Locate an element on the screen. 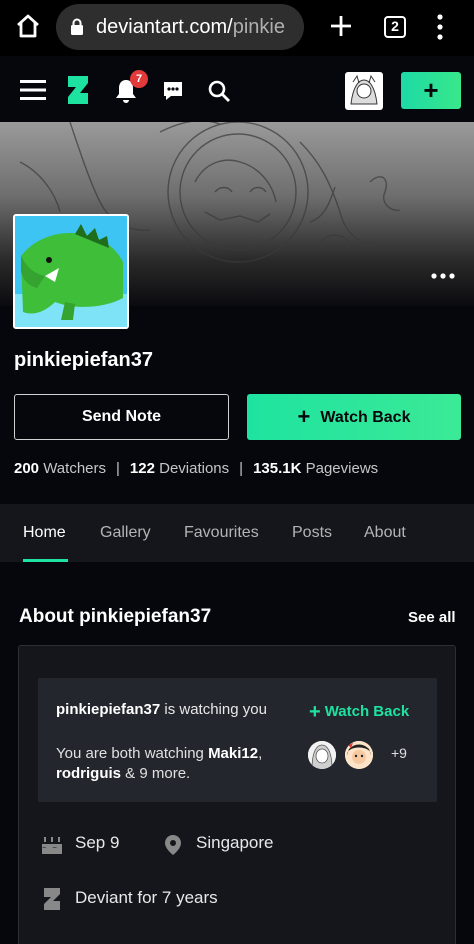 This screenshot has height=944, width=474. tab-posts: Posts is located at coordinates (312, 533).